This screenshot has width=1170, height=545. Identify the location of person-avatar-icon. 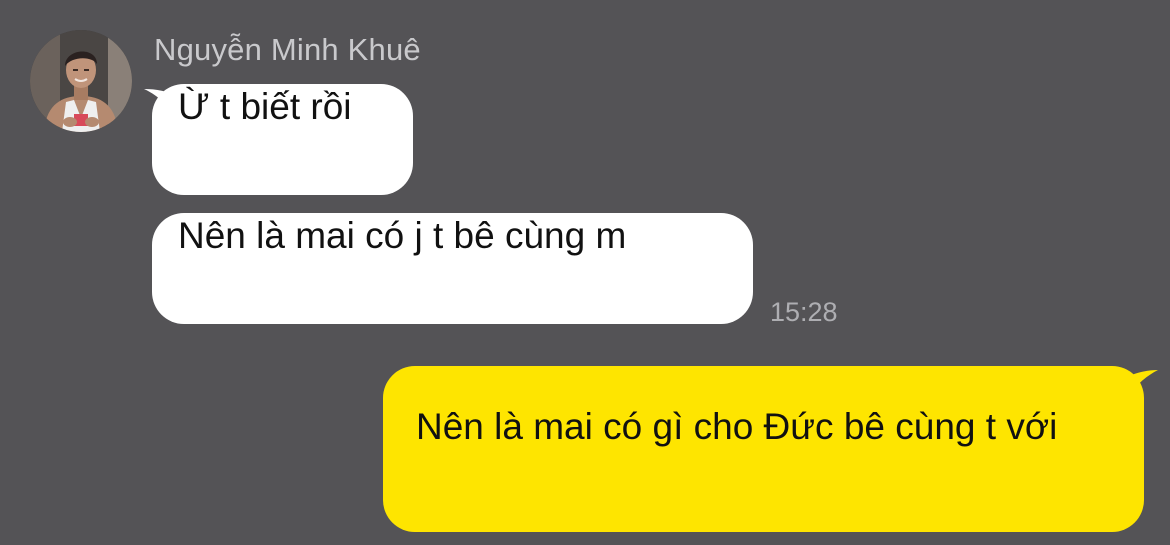
(81, 81).